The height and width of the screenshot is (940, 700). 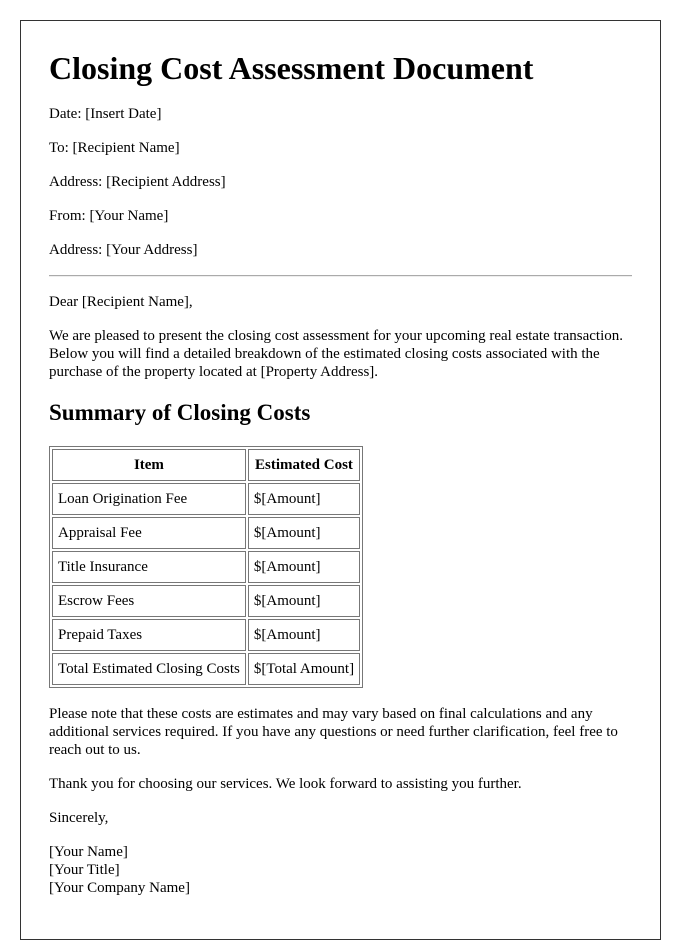 What do you see at coordinates (149, 567) in the screenshot?
I see `item-cell: Title Insurance` at bounding box center [149, 567].